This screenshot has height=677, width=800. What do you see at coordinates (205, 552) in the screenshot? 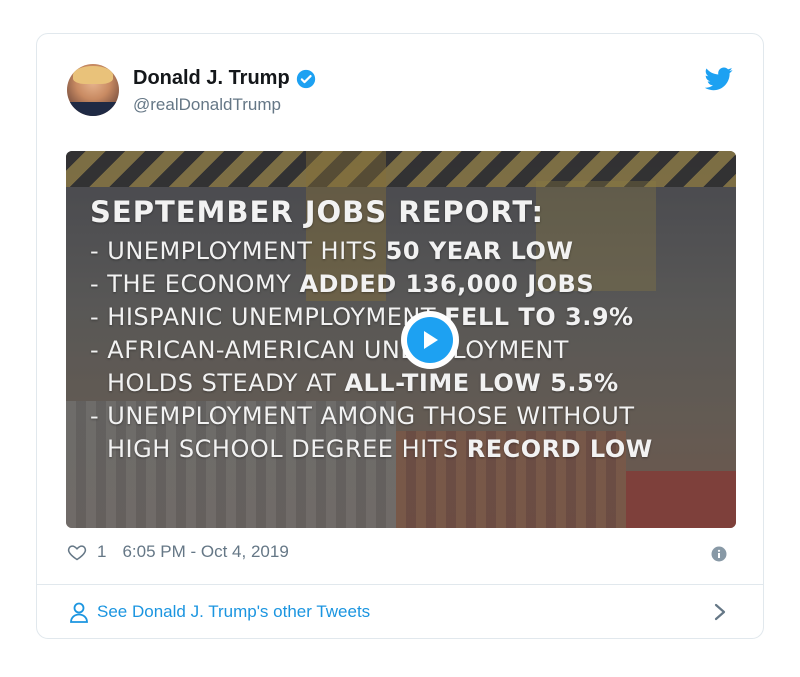
I see `tweet-timestamp: 6:05 PM - Oct 4, 2019` at bounding box center [205, 552].